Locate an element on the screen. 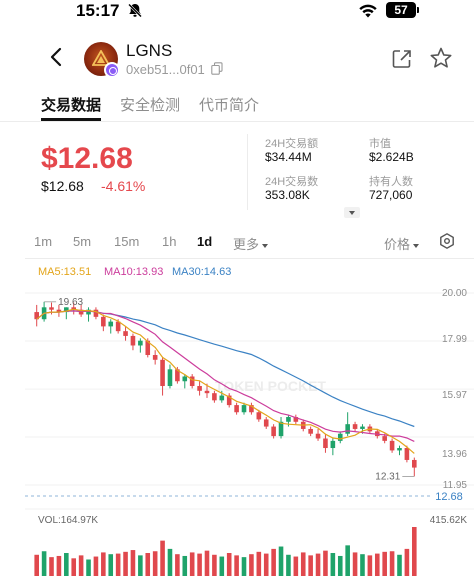 The image size is (474, 576). stat-value-market-cap: $2.624B is located at coordinates (391, 157).